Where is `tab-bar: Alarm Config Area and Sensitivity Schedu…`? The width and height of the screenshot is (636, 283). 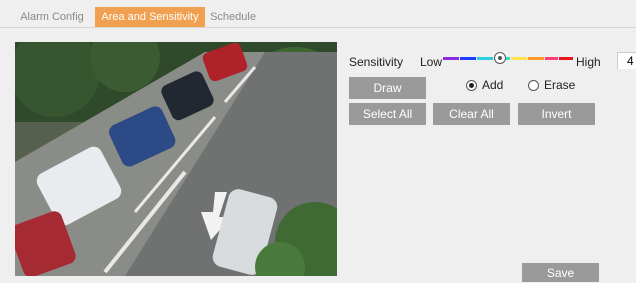 tab-bar: Alarm Config Area and Sensitivity Schedu… is located at coordinates (318, 14).